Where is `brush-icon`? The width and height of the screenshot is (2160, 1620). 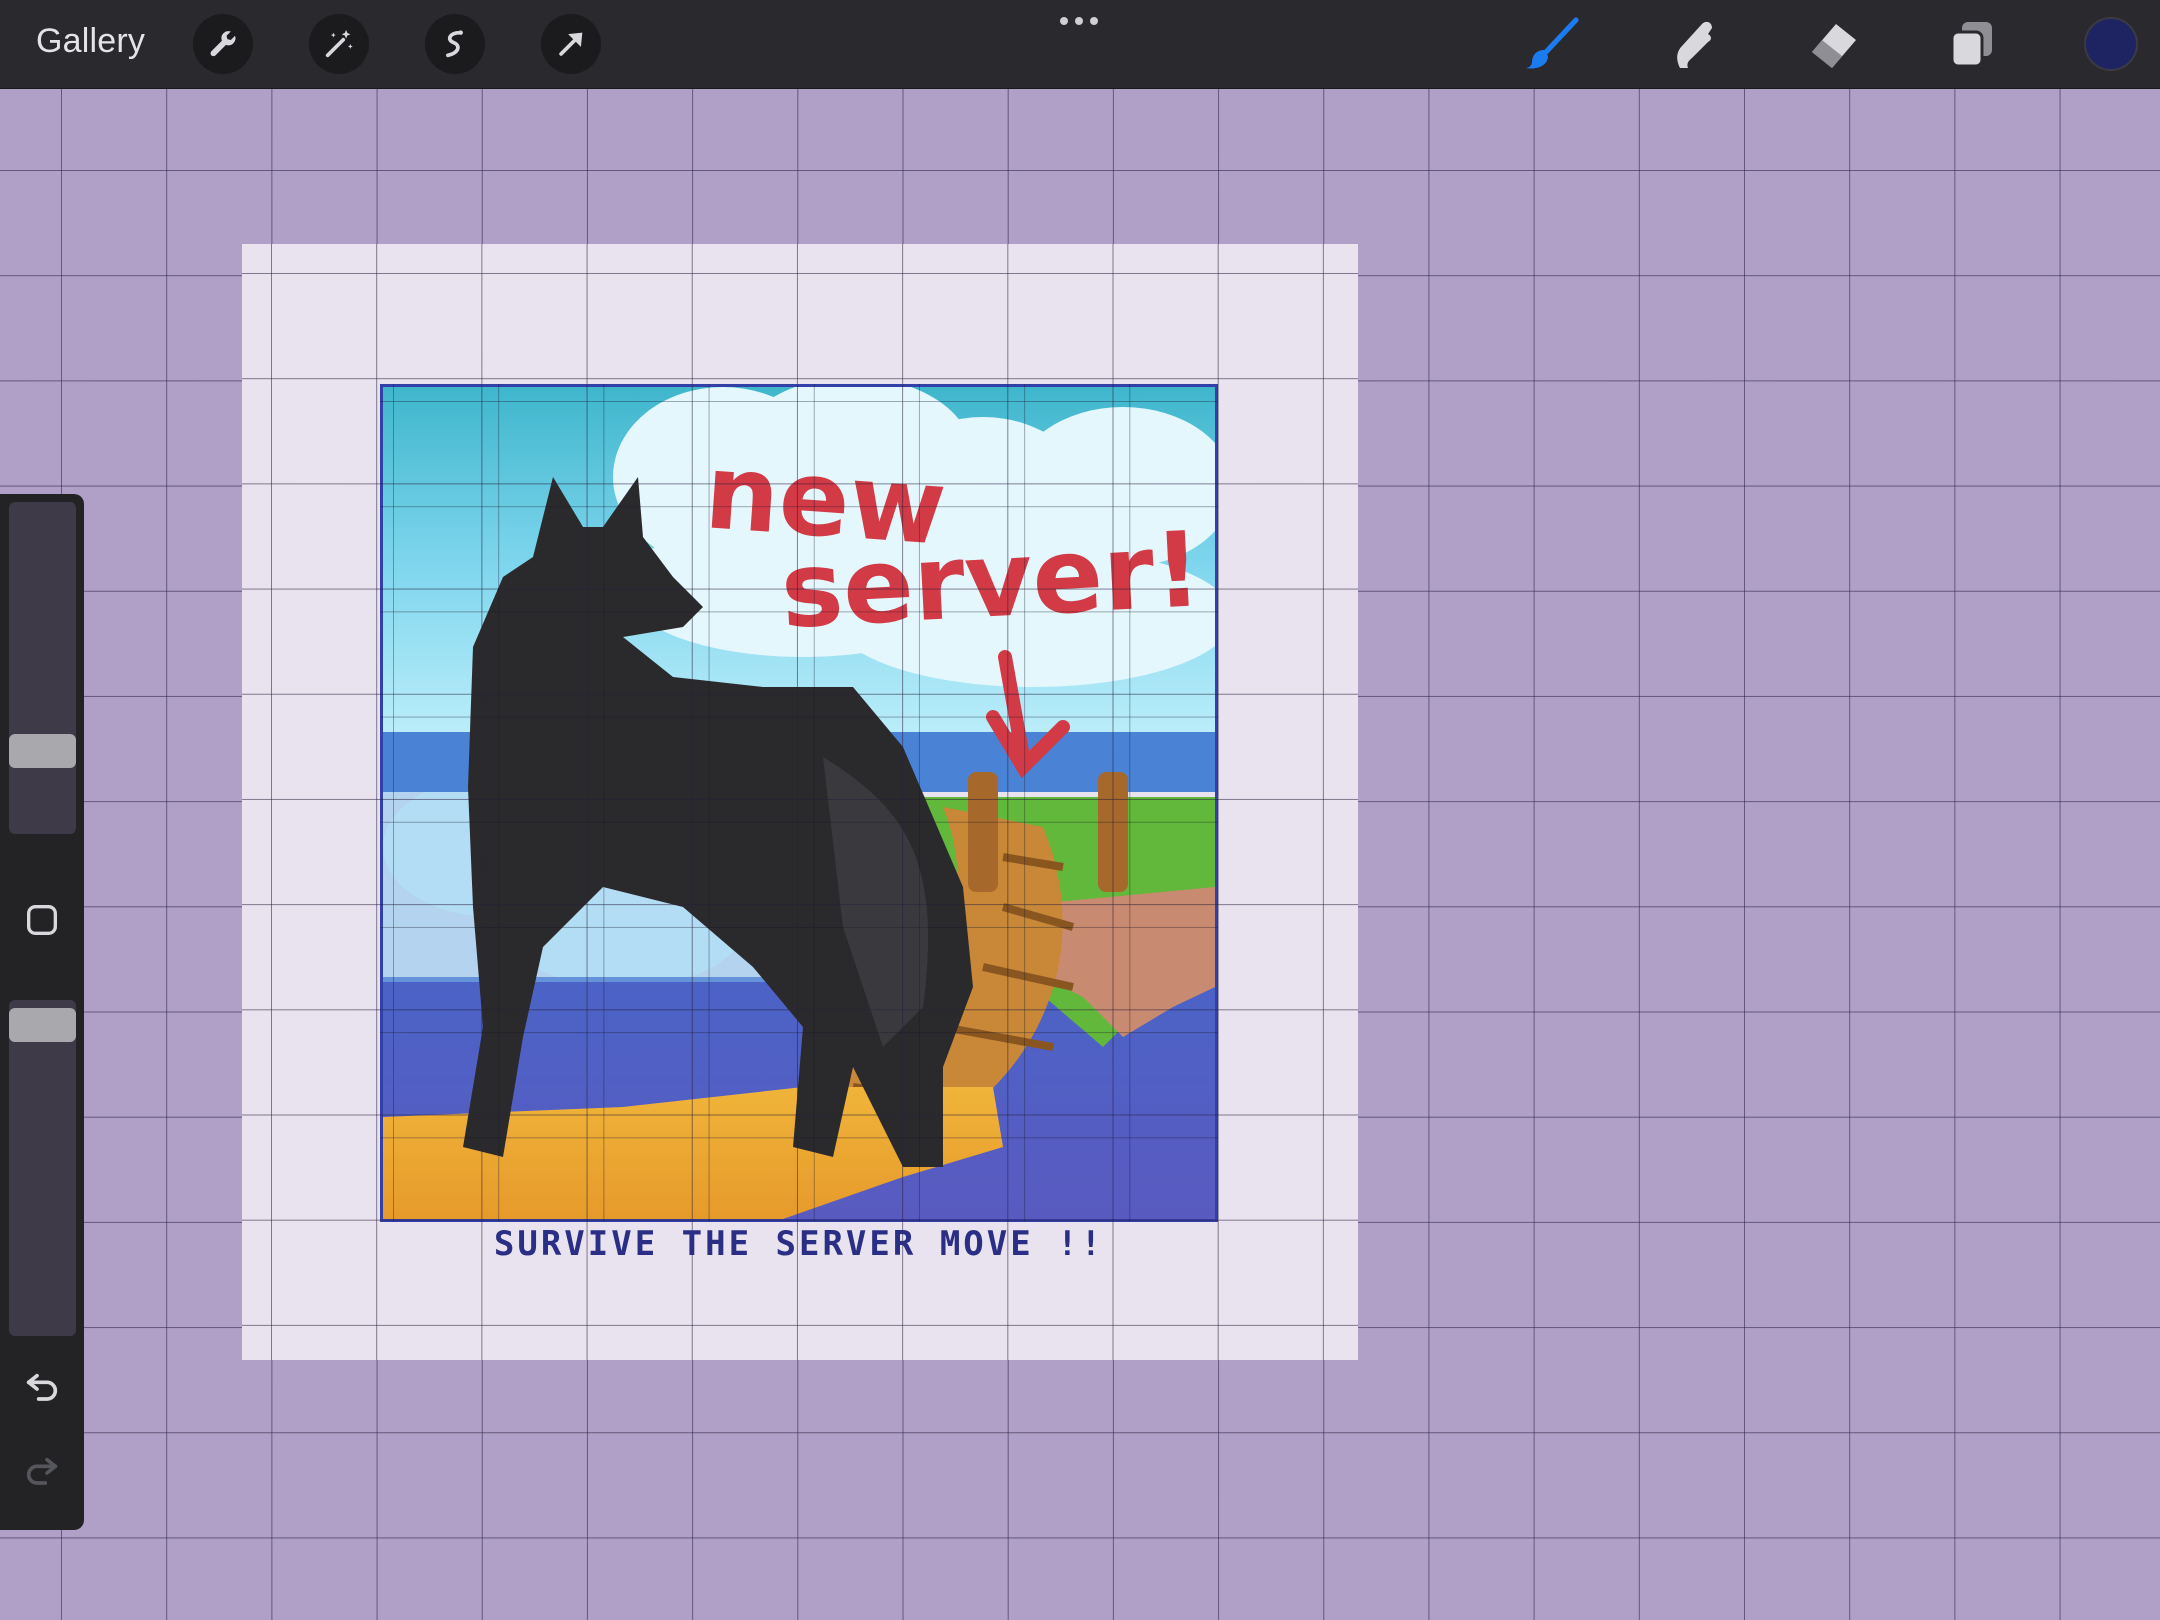 brush-icon is located at coordinates (1552, 43).